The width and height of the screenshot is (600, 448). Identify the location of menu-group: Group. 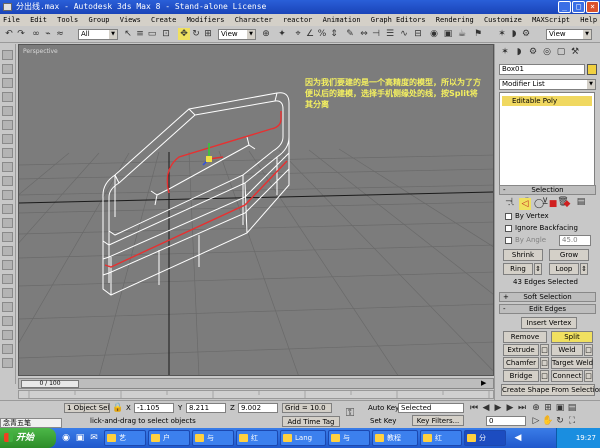
(98, 20).